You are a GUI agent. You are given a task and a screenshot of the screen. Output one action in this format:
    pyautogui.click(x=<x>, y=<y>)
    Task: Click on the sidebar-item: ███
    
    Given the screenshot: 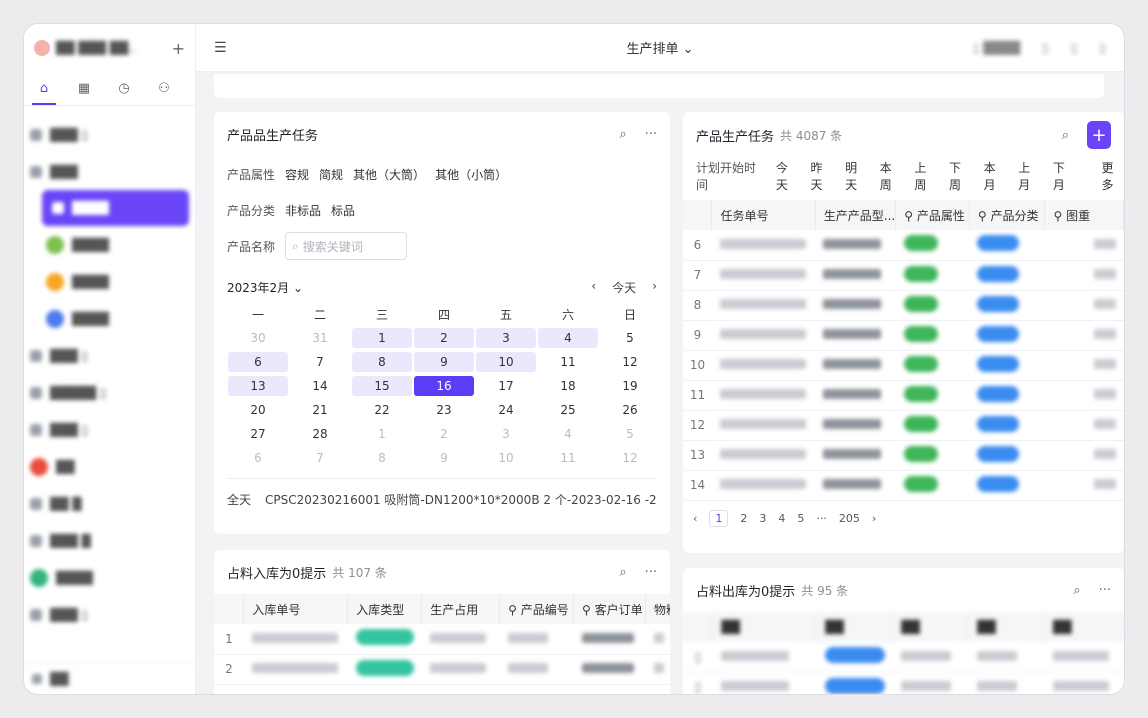 What is the action you would take?
    pyautogui.click(x=109, y=171)
    